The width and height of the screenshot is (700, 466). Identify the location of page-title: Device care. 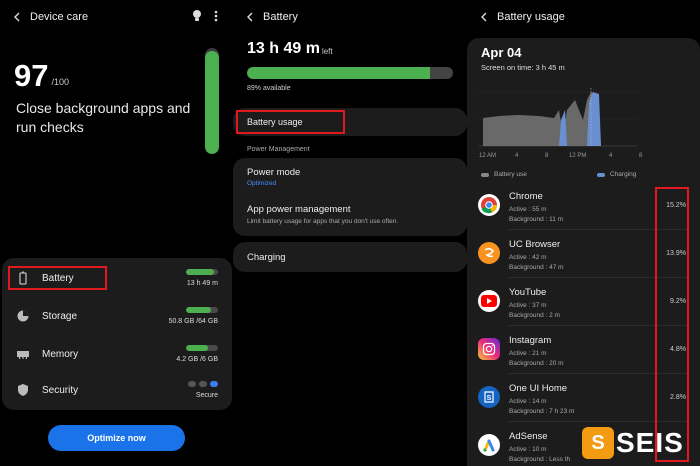
(59, 17).